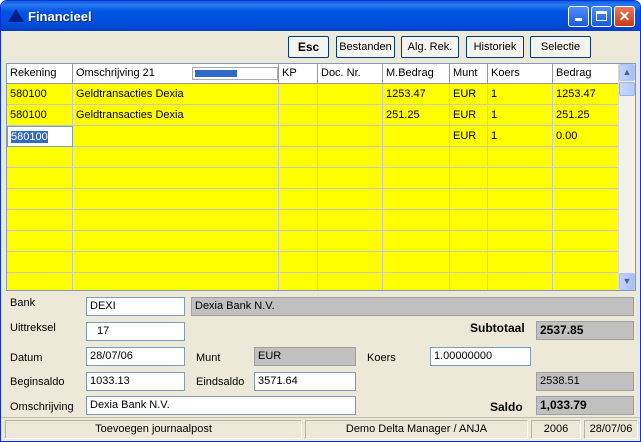 This screenshot has width=641, height=442. I want to click on close-button: ✕, so click(624, 16).